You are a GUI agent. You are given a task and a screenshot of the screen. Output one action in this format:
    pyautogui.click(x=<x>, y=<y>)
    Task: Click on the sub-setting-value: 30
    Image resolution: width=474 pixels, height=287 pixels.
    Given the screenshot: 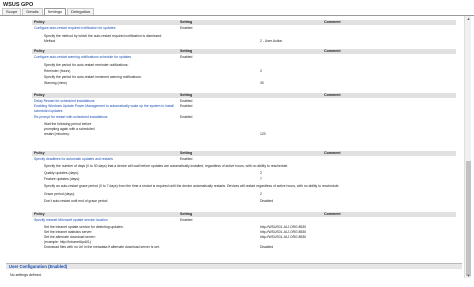 What is the action you would take?
    pyautogui.click(x=262, y=83)
    